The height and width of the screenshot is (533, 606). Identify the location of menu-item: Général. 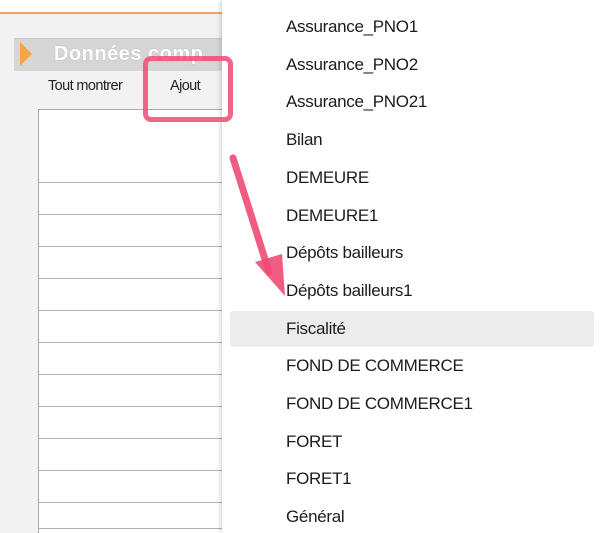
(412, 516).